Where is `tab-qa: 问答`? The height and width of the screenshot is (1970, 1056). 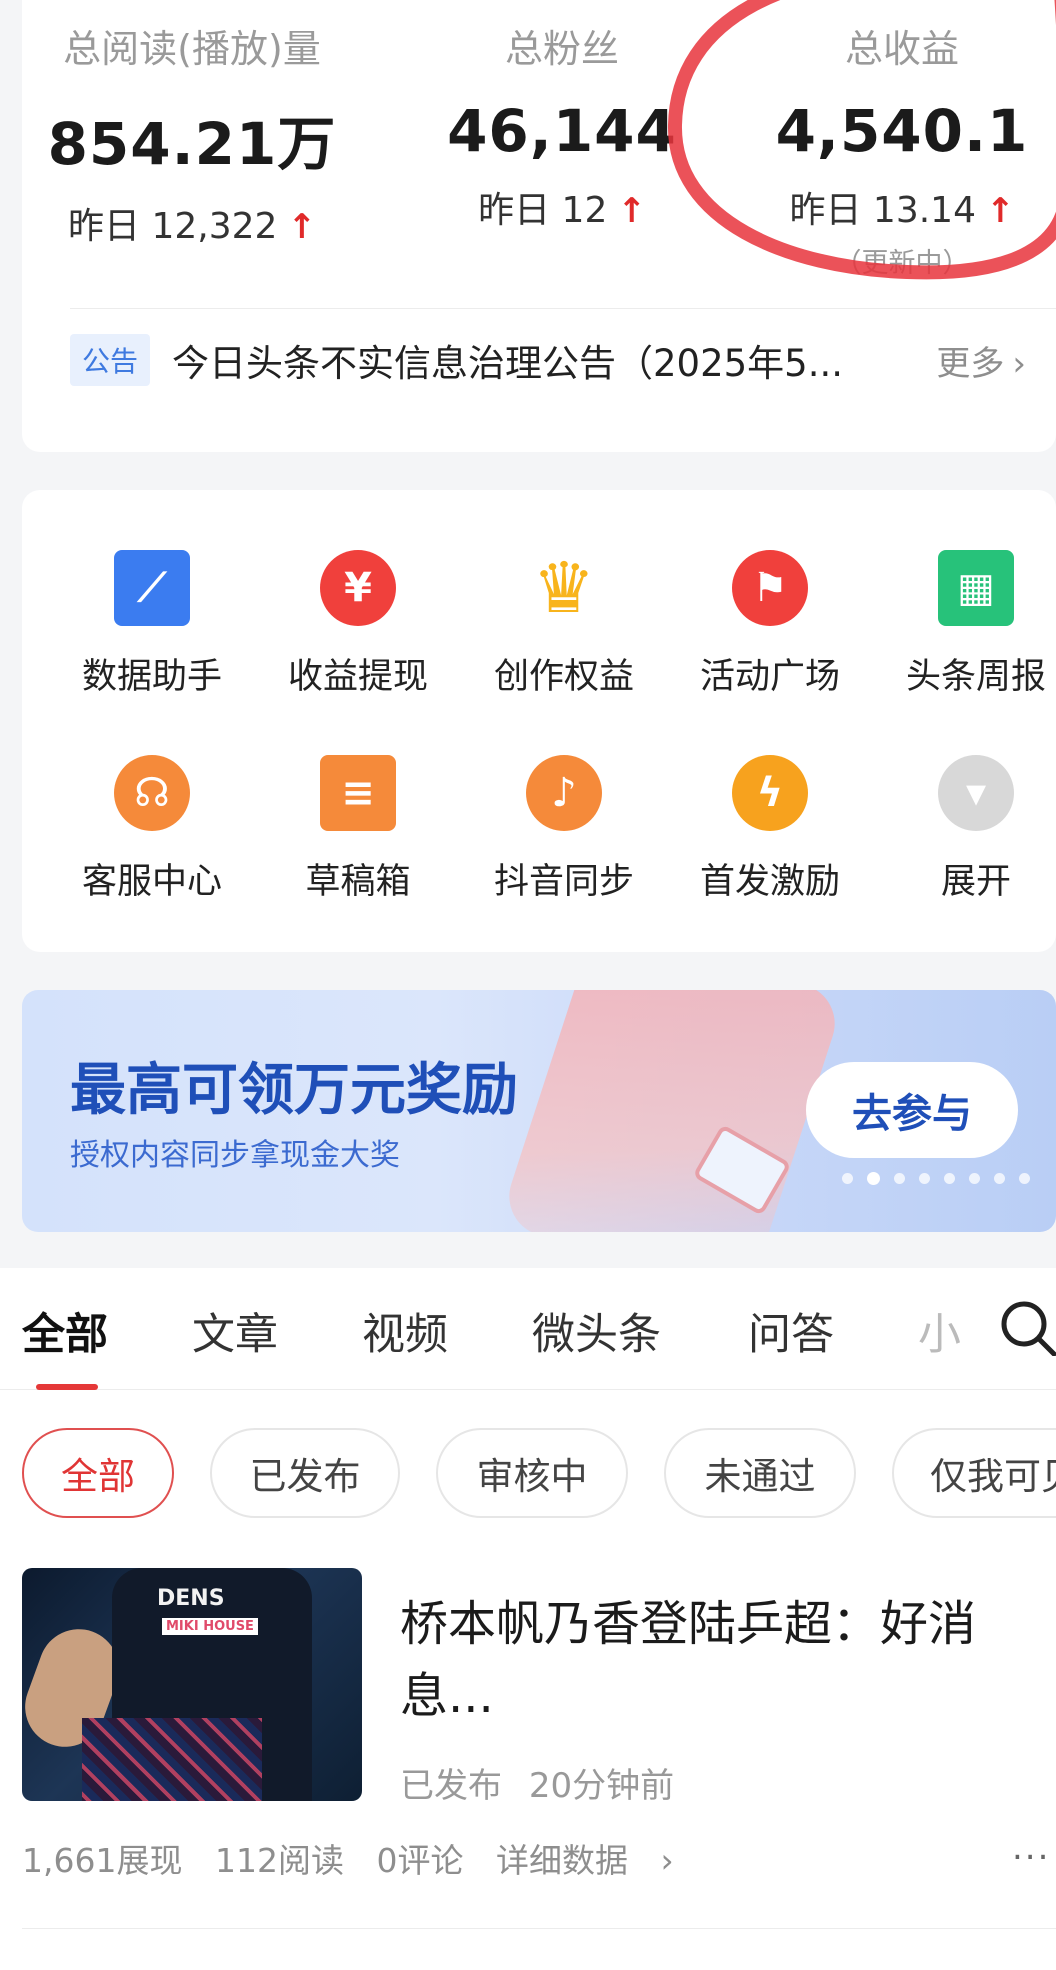 tab-qa: 问答 is located at coordinates (791, 1331).